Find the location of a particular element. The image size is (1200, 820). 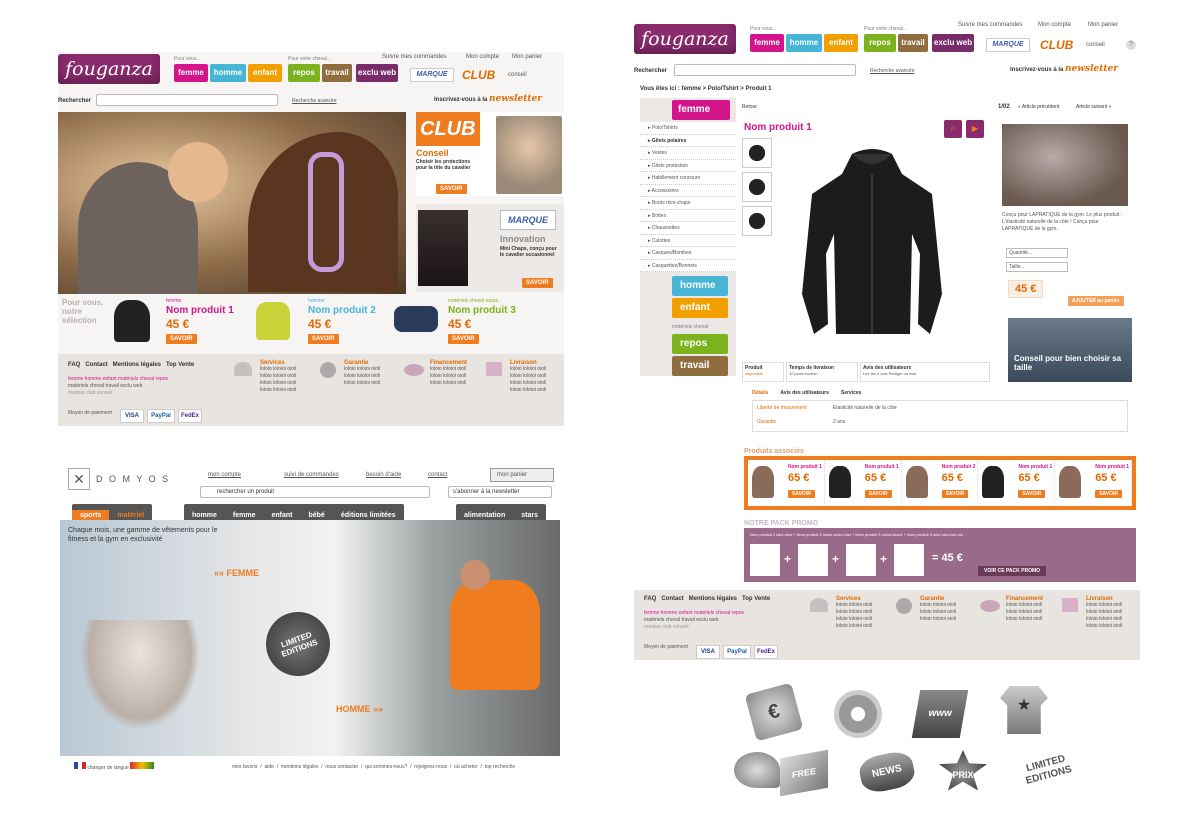

sidebar-item: Habillement concours is located at coordinates (688, 178).